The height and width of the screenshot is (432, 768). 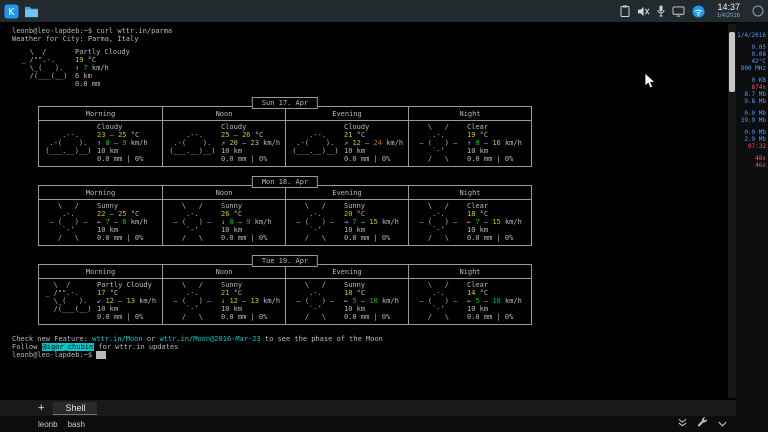 I want to click on wind-text: ↑ 8 – 9 km/h, so click(x=122, y=143).